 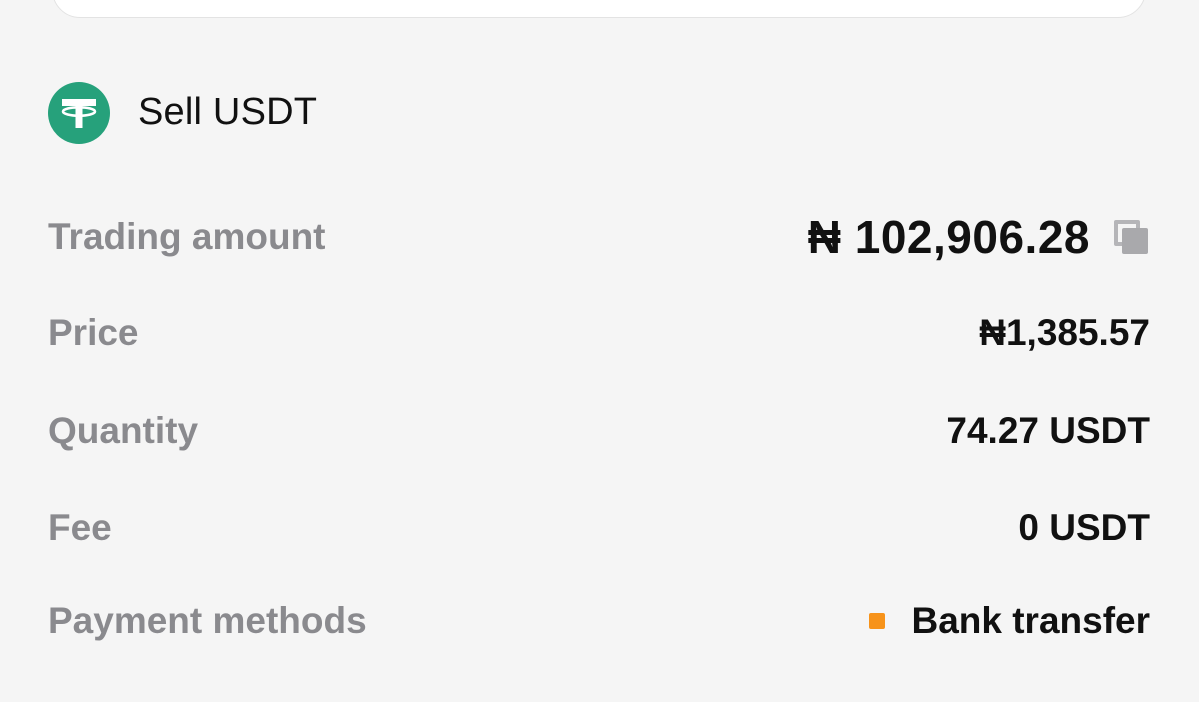 What do you see at coordinates (228, 112) in the screenshot?
I see `page-title: Sell USDT` at bounding box center [228, 112].